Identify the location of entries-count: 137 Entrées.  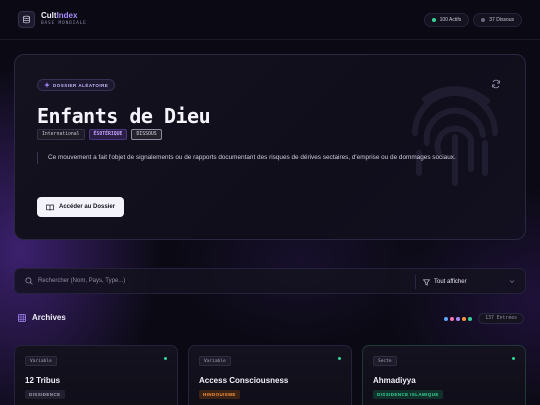
(501, 318).